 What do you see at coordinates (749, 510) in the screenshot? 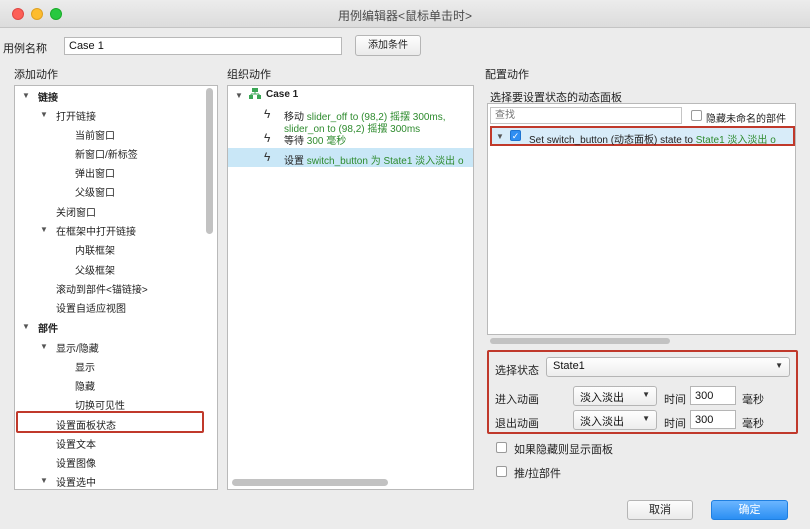
I see `ok-button: 确定` at bounding box center [749, 510].